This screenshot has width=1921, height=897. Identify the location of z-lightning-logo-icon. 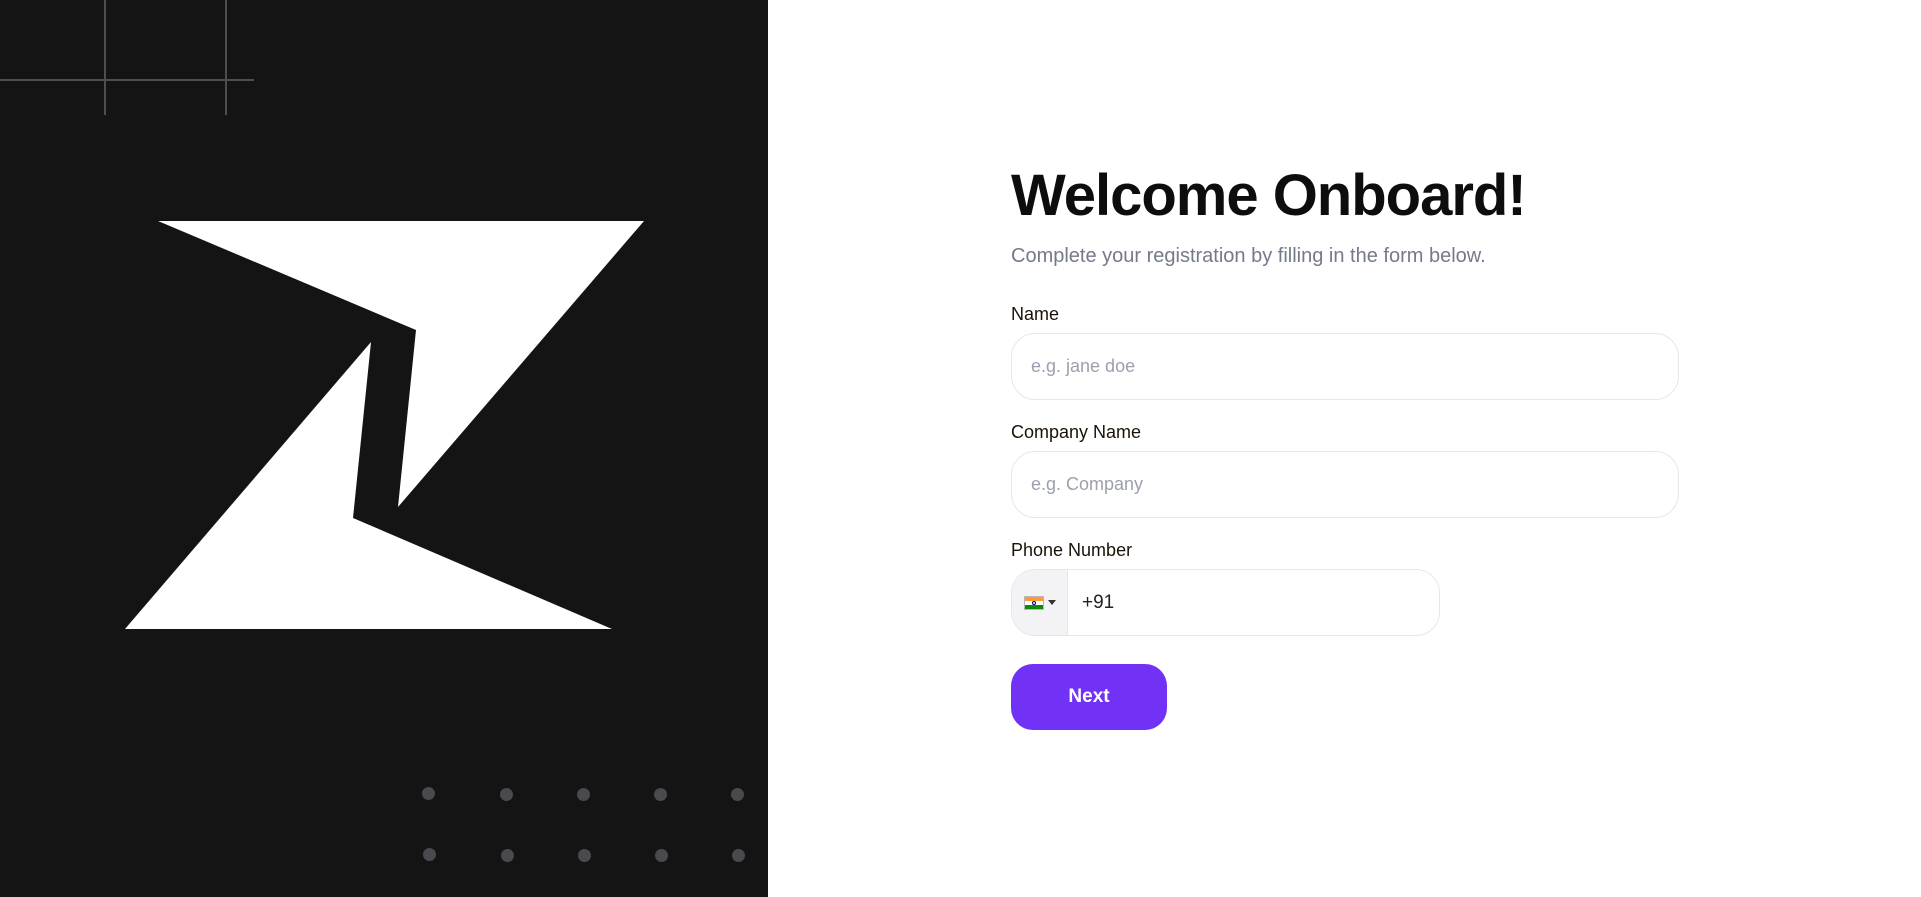
(384, 425).